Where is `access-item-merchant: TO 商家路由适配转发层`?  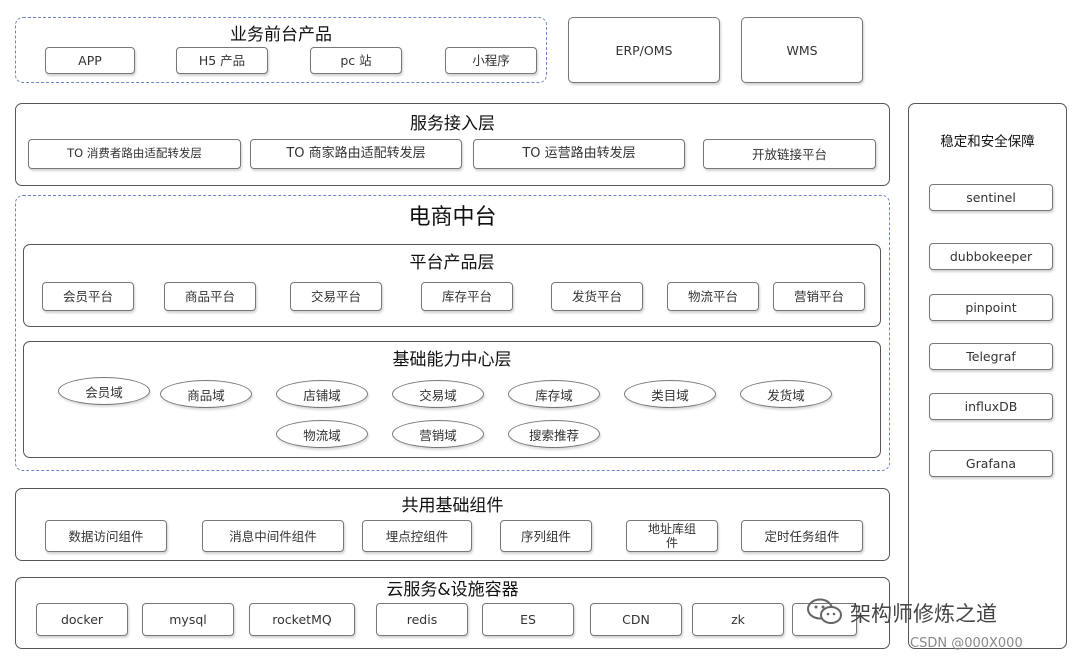 access-item-merchant: TO 商家路由适配转发层 is located at coordinates (356, 154).